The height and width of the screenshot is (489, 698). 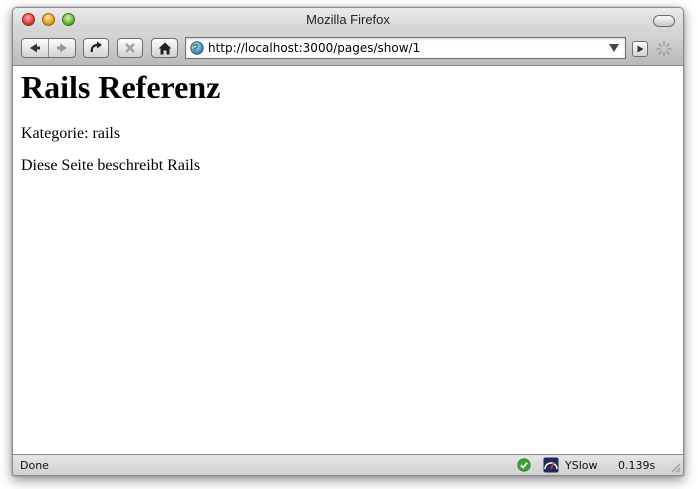 I want to click on reload-icon, so click(x=96, y=47).